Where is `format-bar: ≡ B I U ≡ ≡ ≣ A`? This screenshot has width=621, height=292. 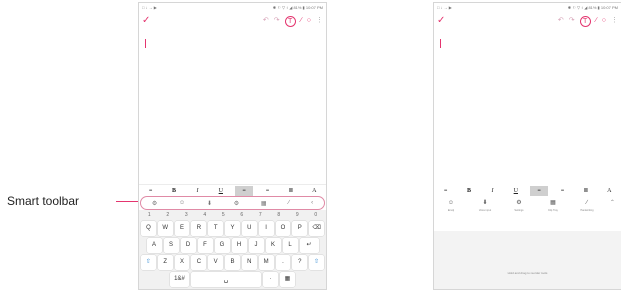
format-bar: ≡ B I U ≡ ≡ ≣ A is located at coordinates (527, 191).